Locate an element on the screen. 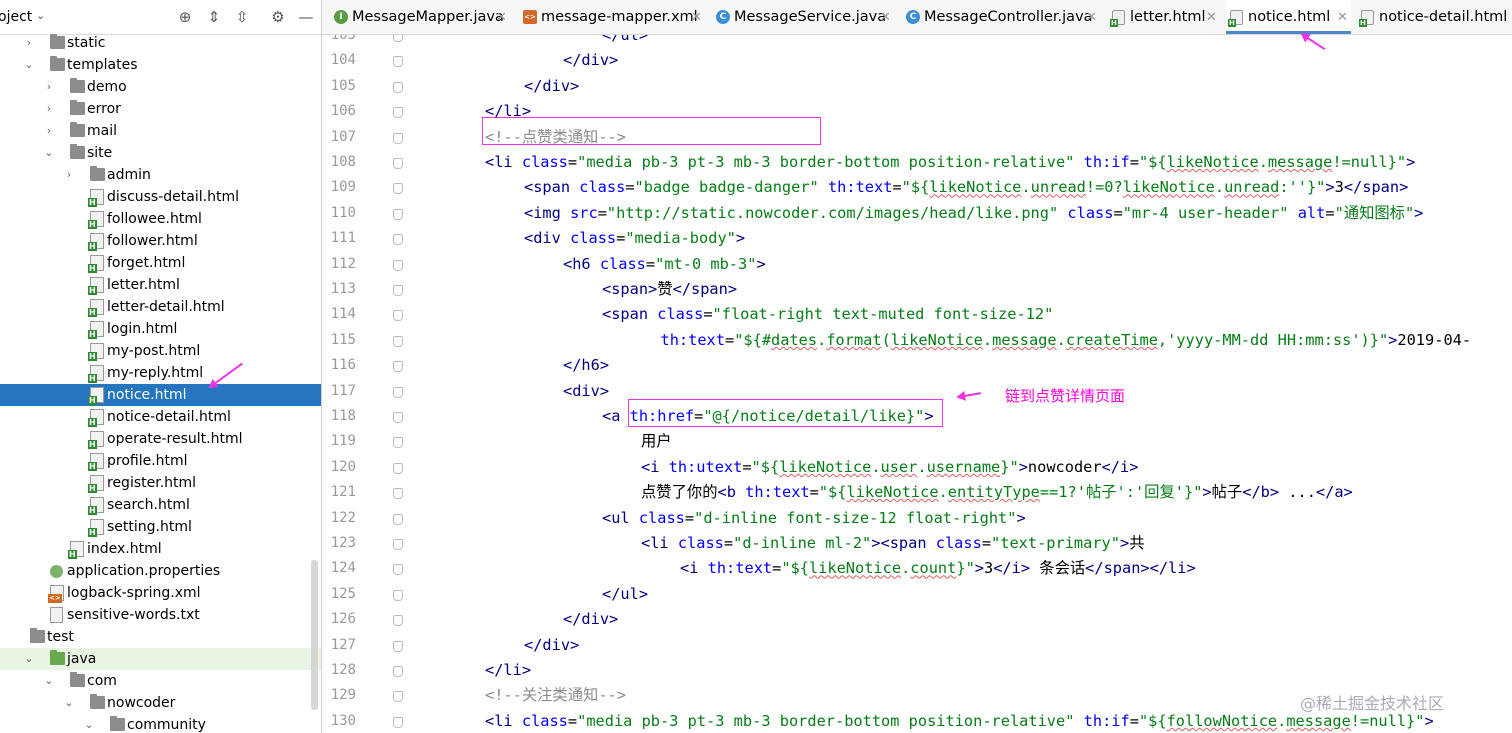 Image resolution: width=1512 pixels, height=733 pixels. tree-item: notice.html is located at coordinates (160, 395).